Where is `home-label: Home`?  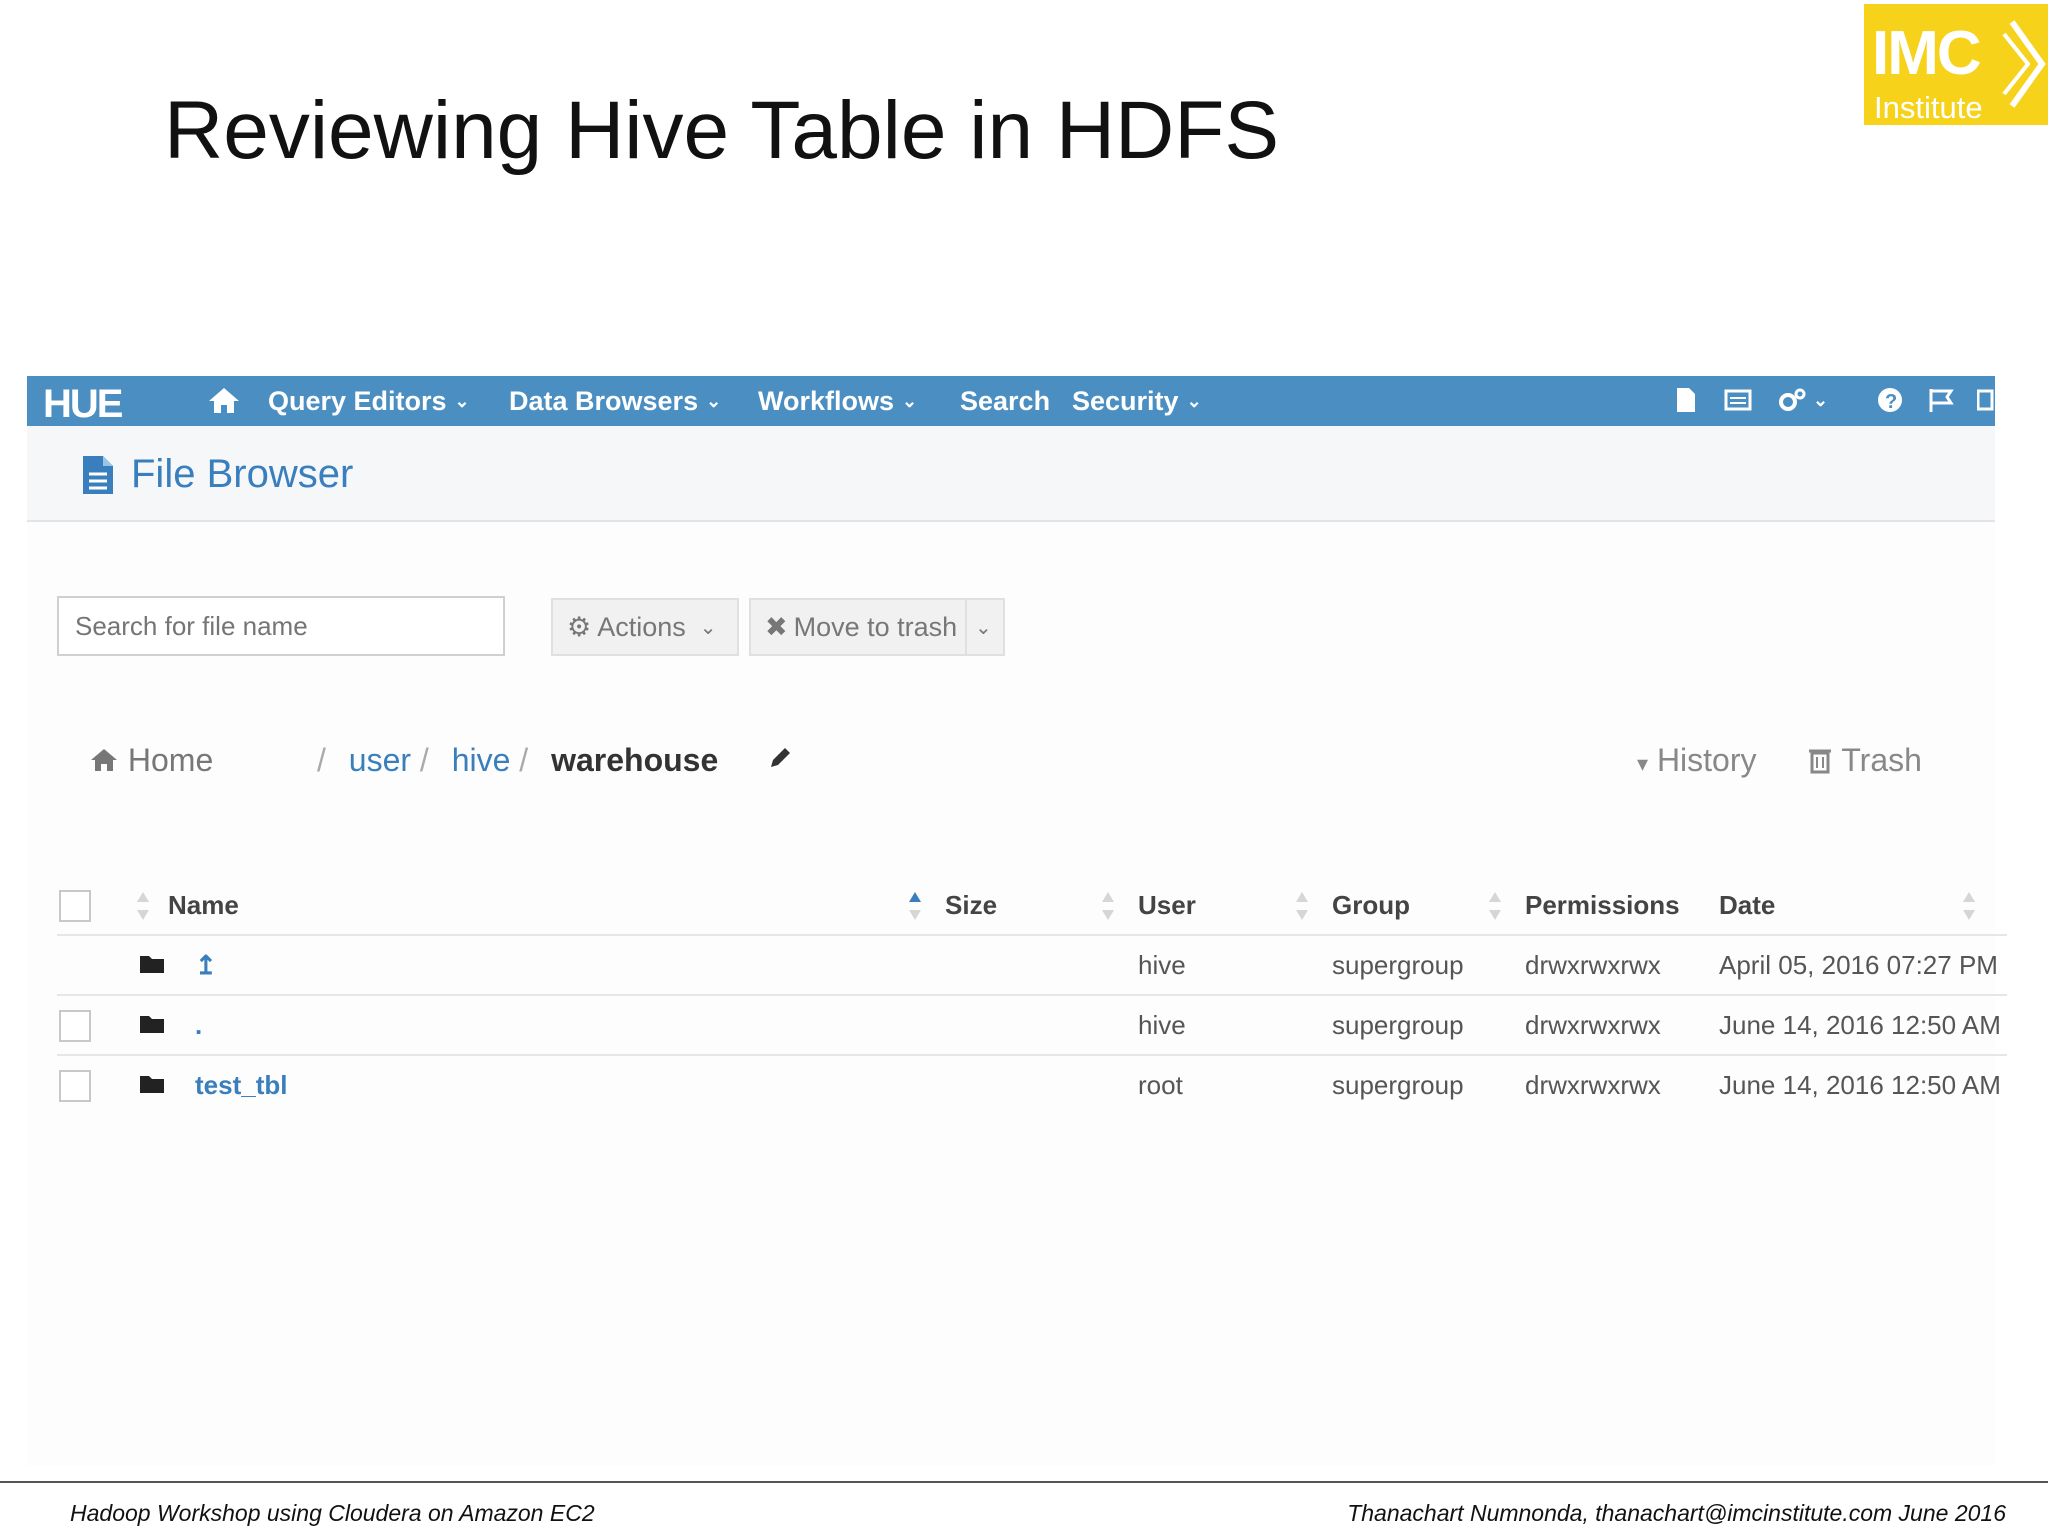
home-label: Home is located at coordinates (170, 760).